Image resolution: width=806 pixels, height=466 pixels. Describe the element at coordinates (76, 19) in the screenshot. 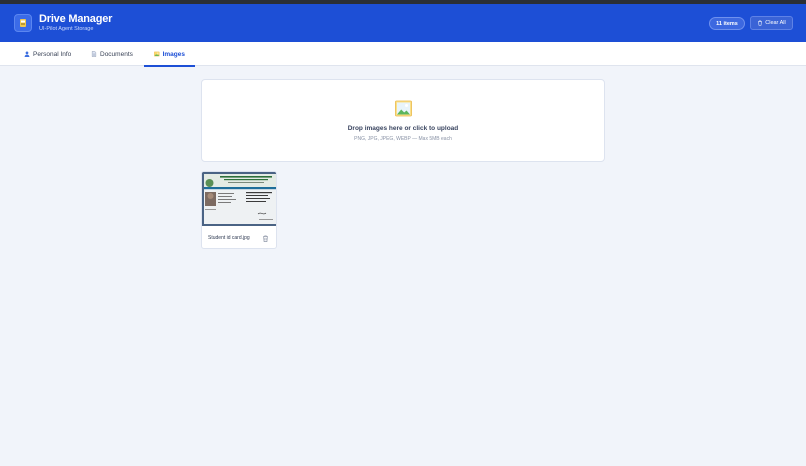

I see `app-title: Drive Manager` at that location.